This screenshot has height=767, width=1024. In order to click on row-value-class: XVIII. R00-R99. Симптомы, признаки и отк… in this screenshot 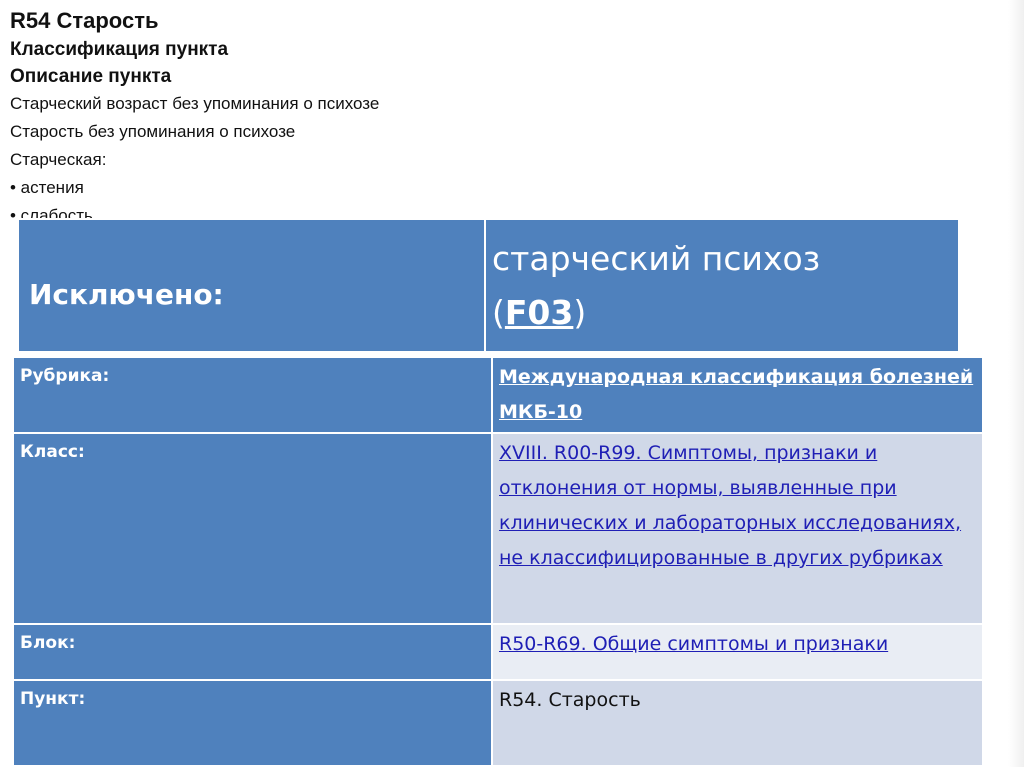, I will do `click(737, 528)`.